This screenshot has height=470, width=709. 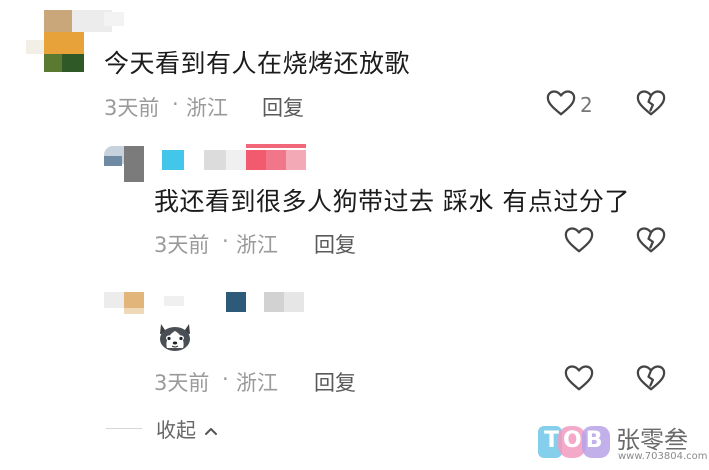 I want to click on collapse-label: 收起, so click(x=176, y=430).